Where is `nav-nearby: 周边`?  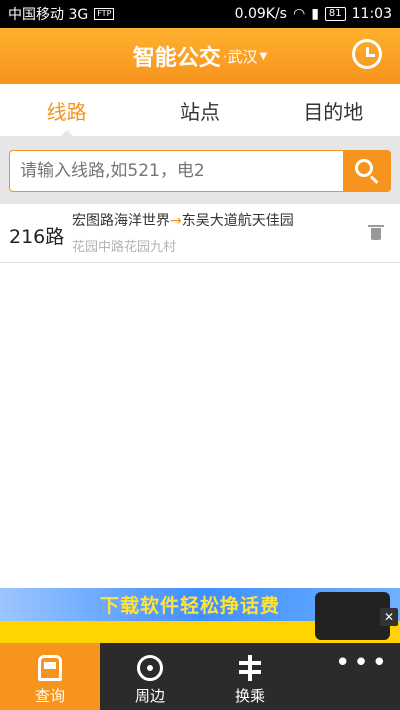 nav-nearby: 周边 is located at coordinates (150, 676).